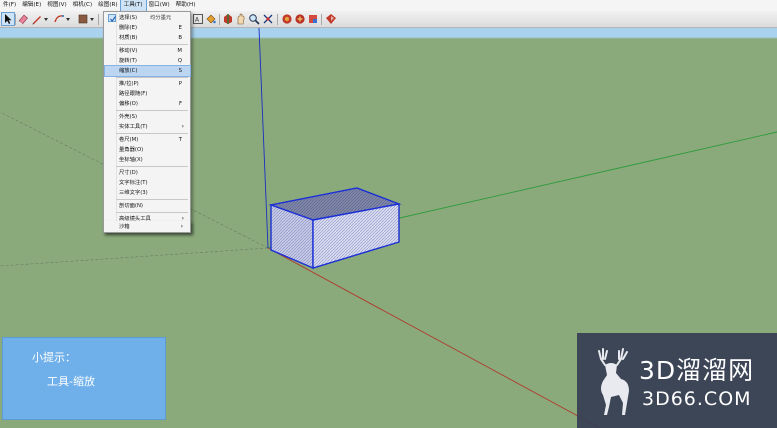 The width and height of the screenshot is (777, 428). What do you see at coordinates (54, 357) in the screenshot?
I see `tip-title: 小提示：` at bounding box center [54, 357].